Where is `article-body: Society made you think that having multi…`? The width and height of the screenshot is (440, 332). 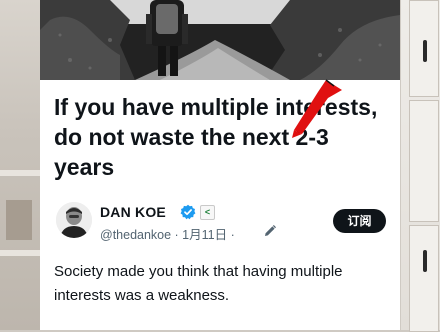 article-body: Society made you think that having multi… is located at coordinates (198, 283).